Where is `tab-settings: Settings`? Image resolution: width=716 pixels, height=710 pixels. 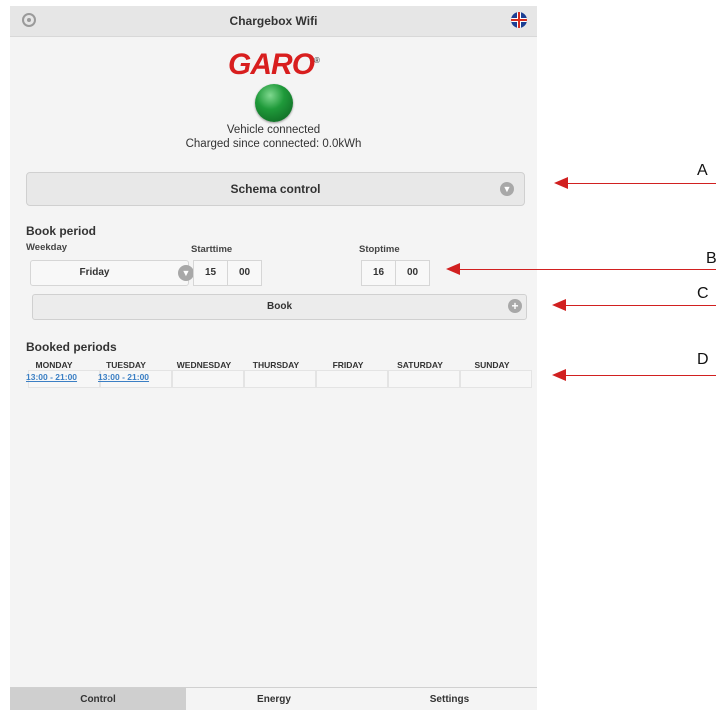
tab-settings: Settings is located at coordinates (449, 699).